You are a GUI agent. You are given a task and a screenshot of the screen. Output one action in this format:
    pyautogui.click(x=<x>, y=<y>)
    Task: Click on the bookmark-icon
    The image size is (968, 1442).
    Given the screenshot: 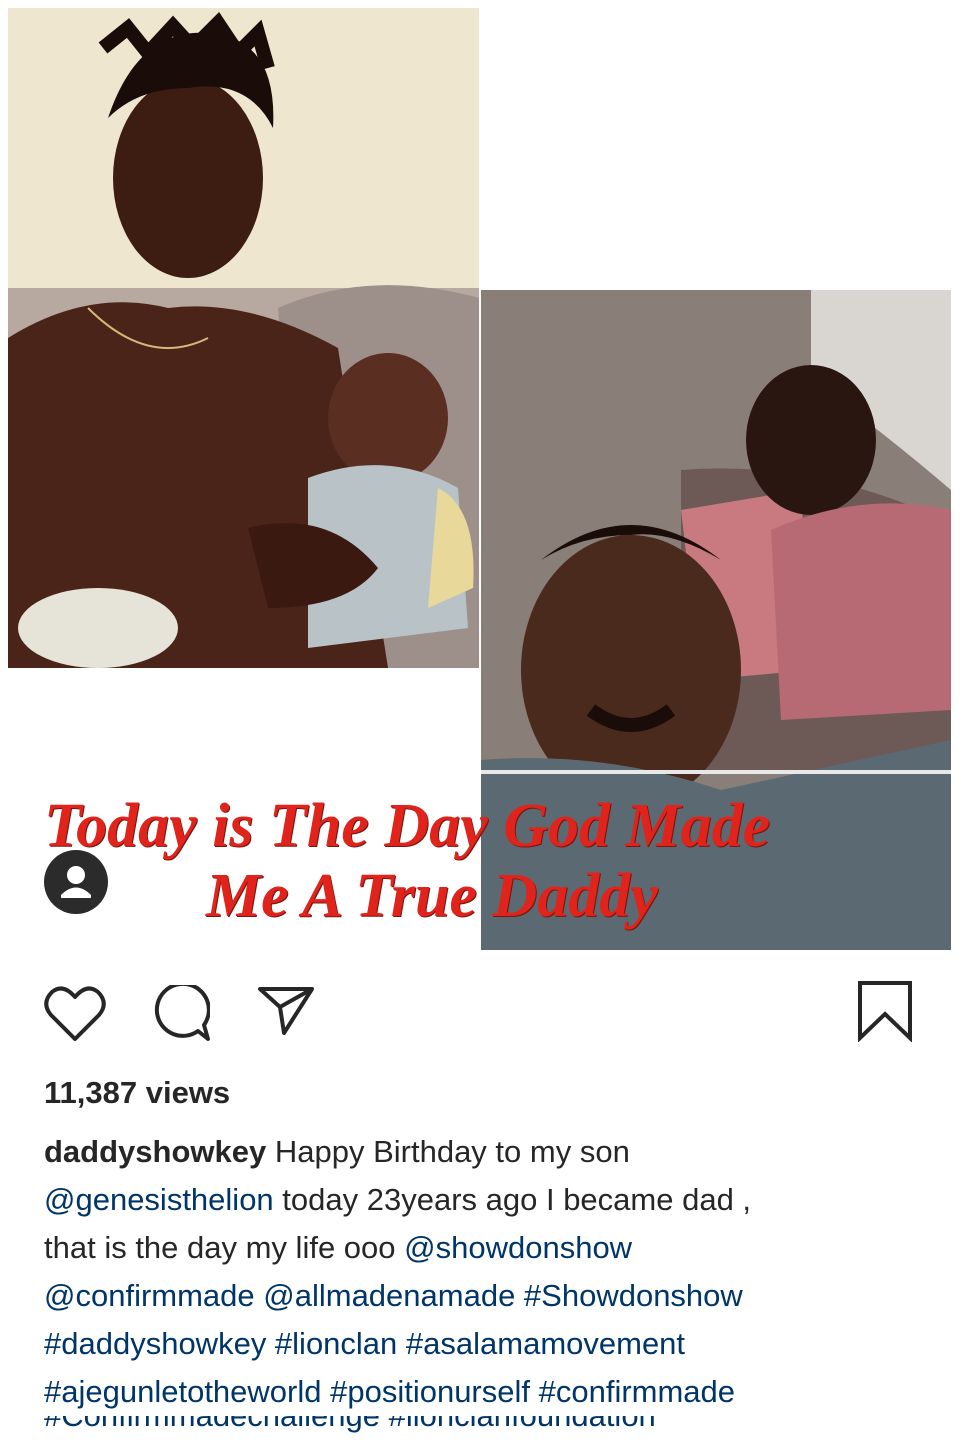 What is the action you would take?
    pyautogui.click(x=885, y=1011)
    